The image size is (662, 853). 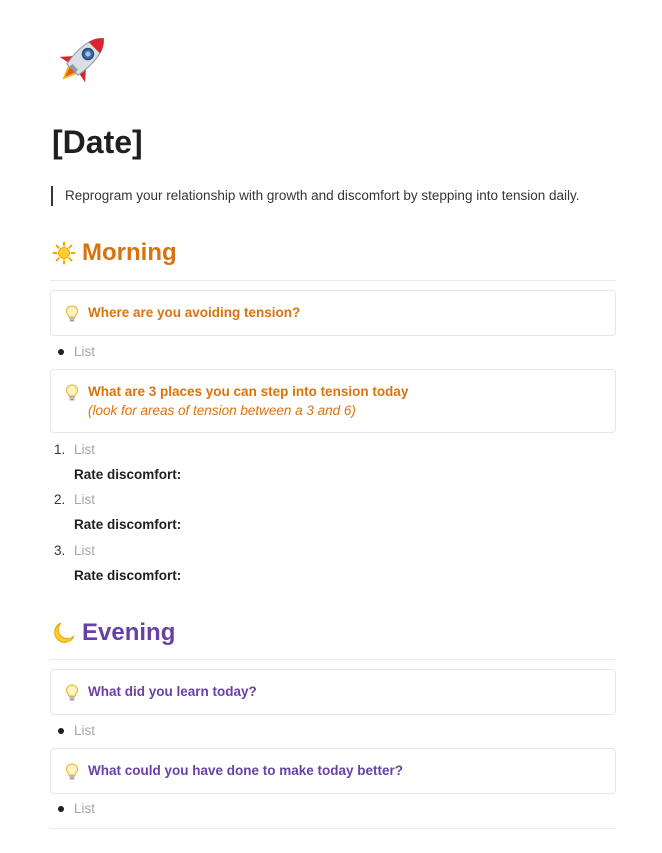 What do you see at coordinates (333, 313) in the screenshot?
I see `callout-avoiding-tension: Where are you avoiding tension?` at bounding box center [333, 313].